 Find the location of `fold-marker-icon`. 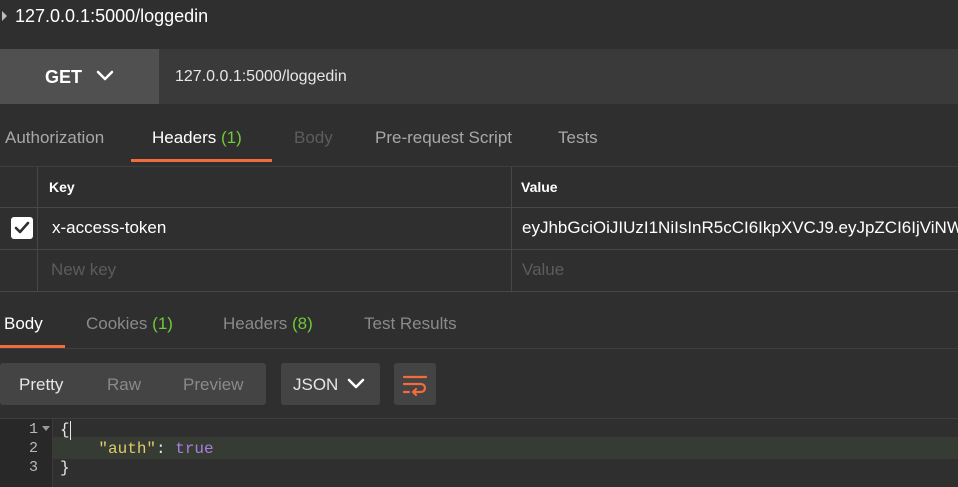

fold-marker-icon is located at coordinates (46, 428).